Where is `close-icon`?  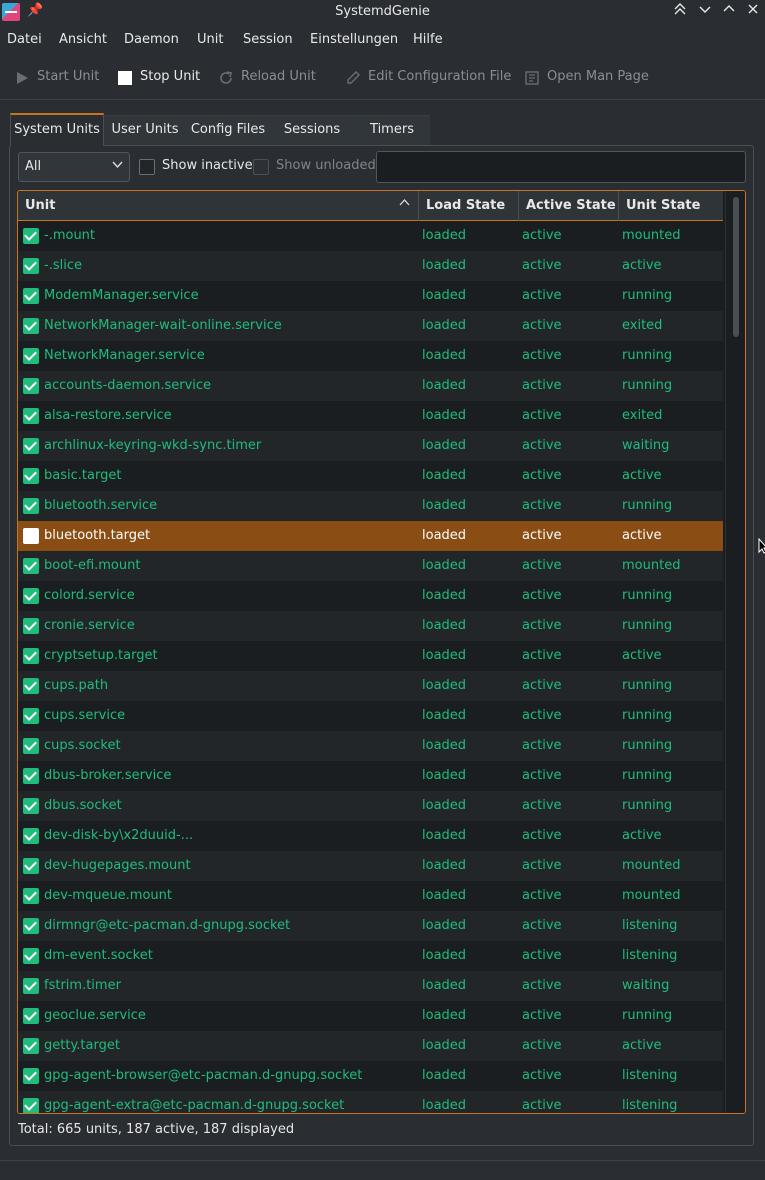 close-icon is located at coordinates (753, 12).